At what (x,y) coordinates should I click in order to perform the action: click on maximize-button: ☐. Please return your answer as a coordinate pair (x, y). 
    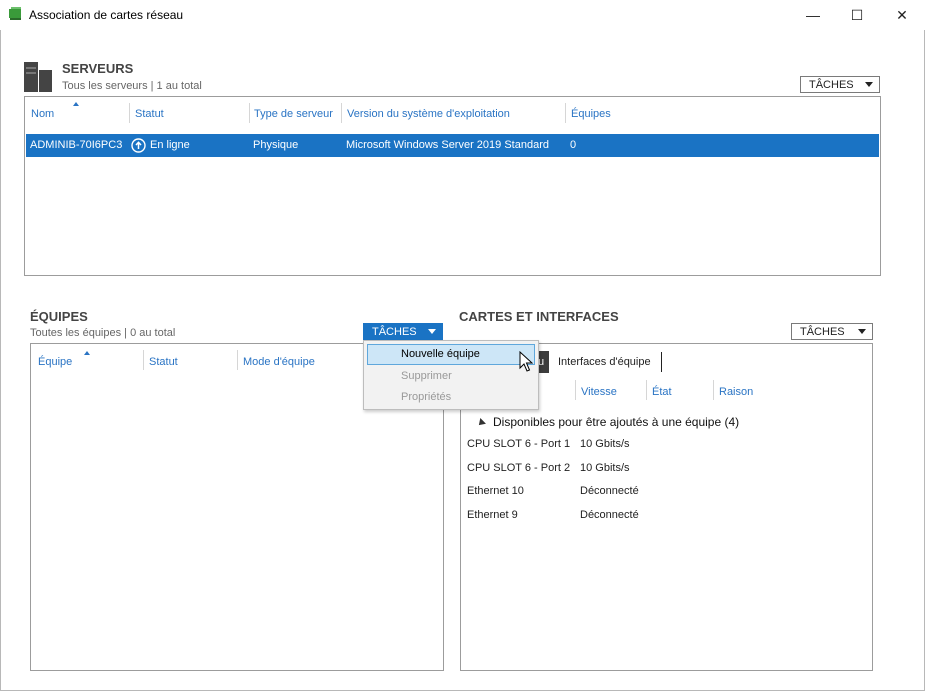
    Looking at the image, I should click on (857, 15).